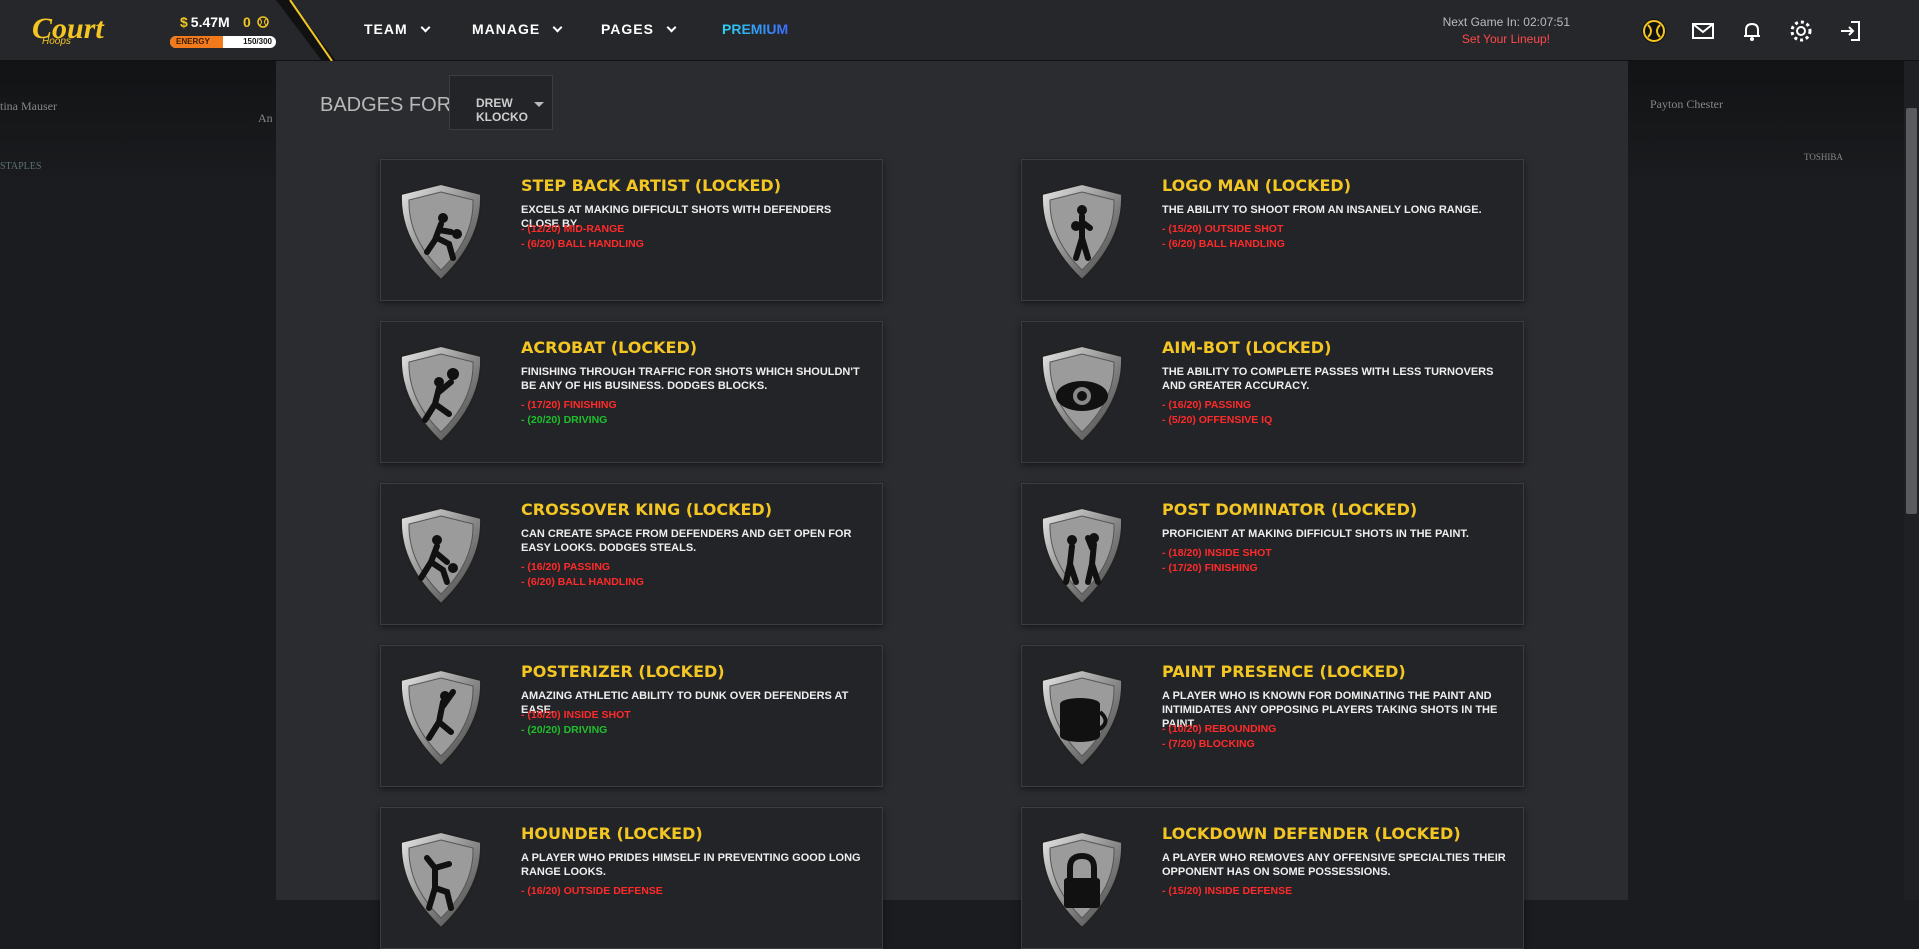 The image size is (1919, 949). I want to click on coins-display: 0, so click(256, 22).